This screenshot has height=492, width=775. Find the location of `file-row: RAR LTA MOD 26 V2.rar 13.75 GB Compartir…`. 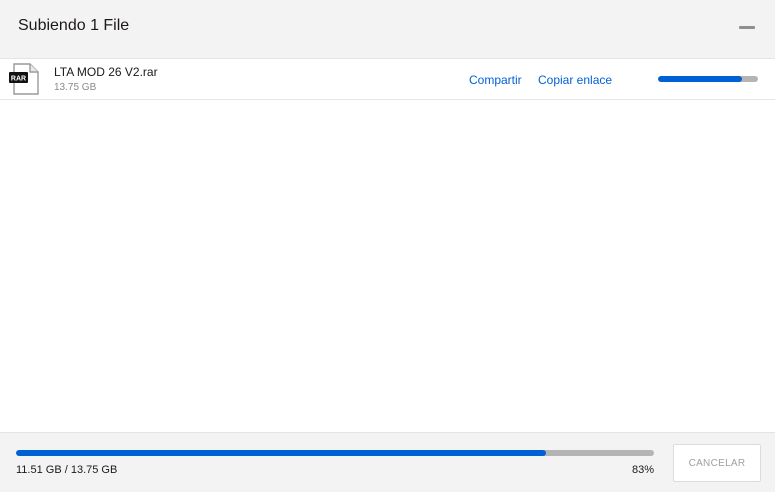

file-row: RAR LTA MOD 26 V2.rar 13.75 GB Compartir… is located at coordinates (387, 79).